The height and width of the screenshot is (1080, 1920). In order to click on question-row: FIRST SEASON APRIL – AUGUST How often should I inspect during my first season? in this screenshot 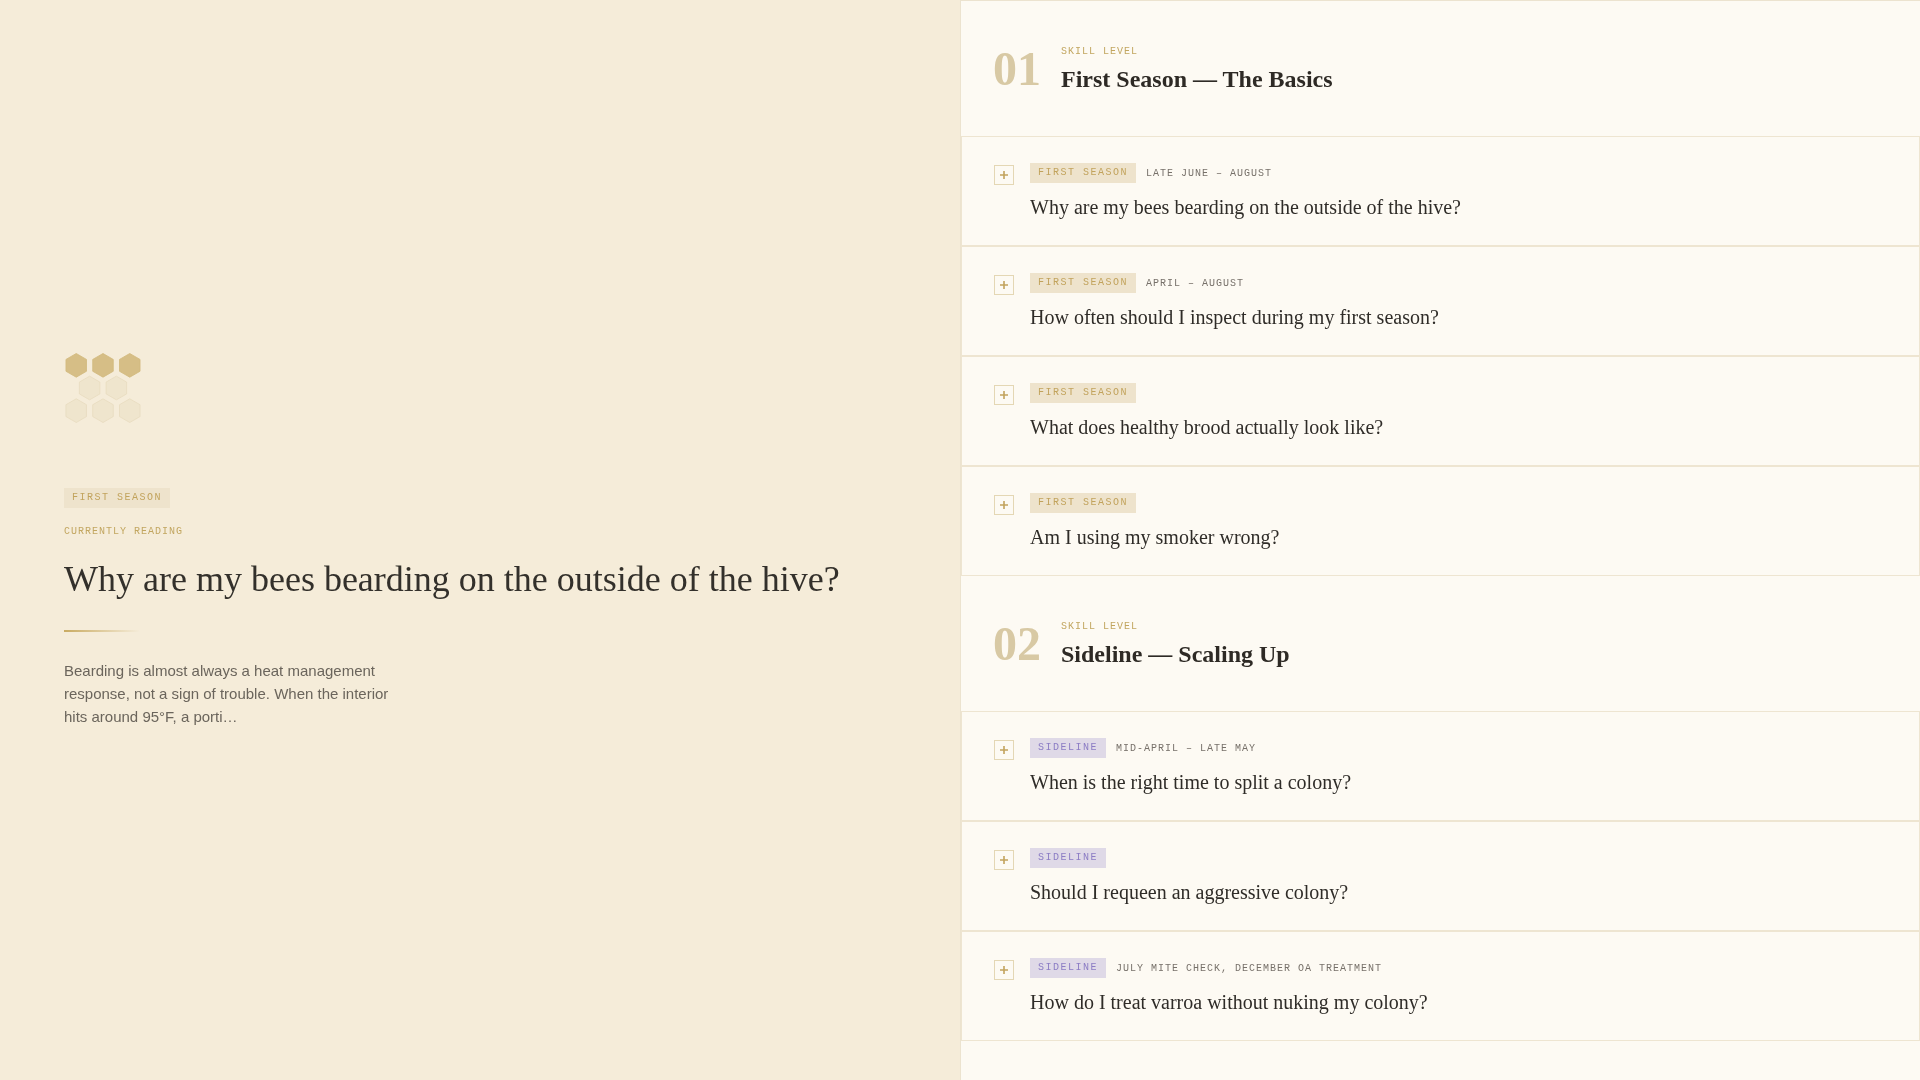, I will do `click(1440, 301)`.